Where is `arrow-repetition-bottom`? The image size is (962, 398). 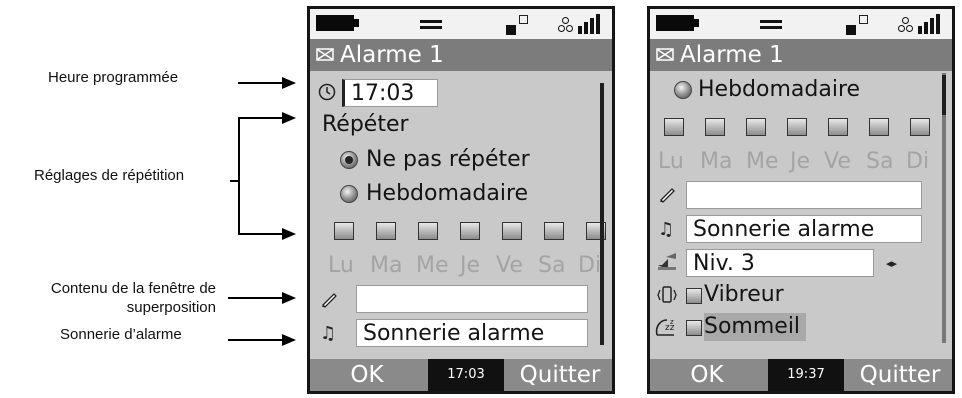
arrow-repetition-bottom is located at coordinates (267, 234).